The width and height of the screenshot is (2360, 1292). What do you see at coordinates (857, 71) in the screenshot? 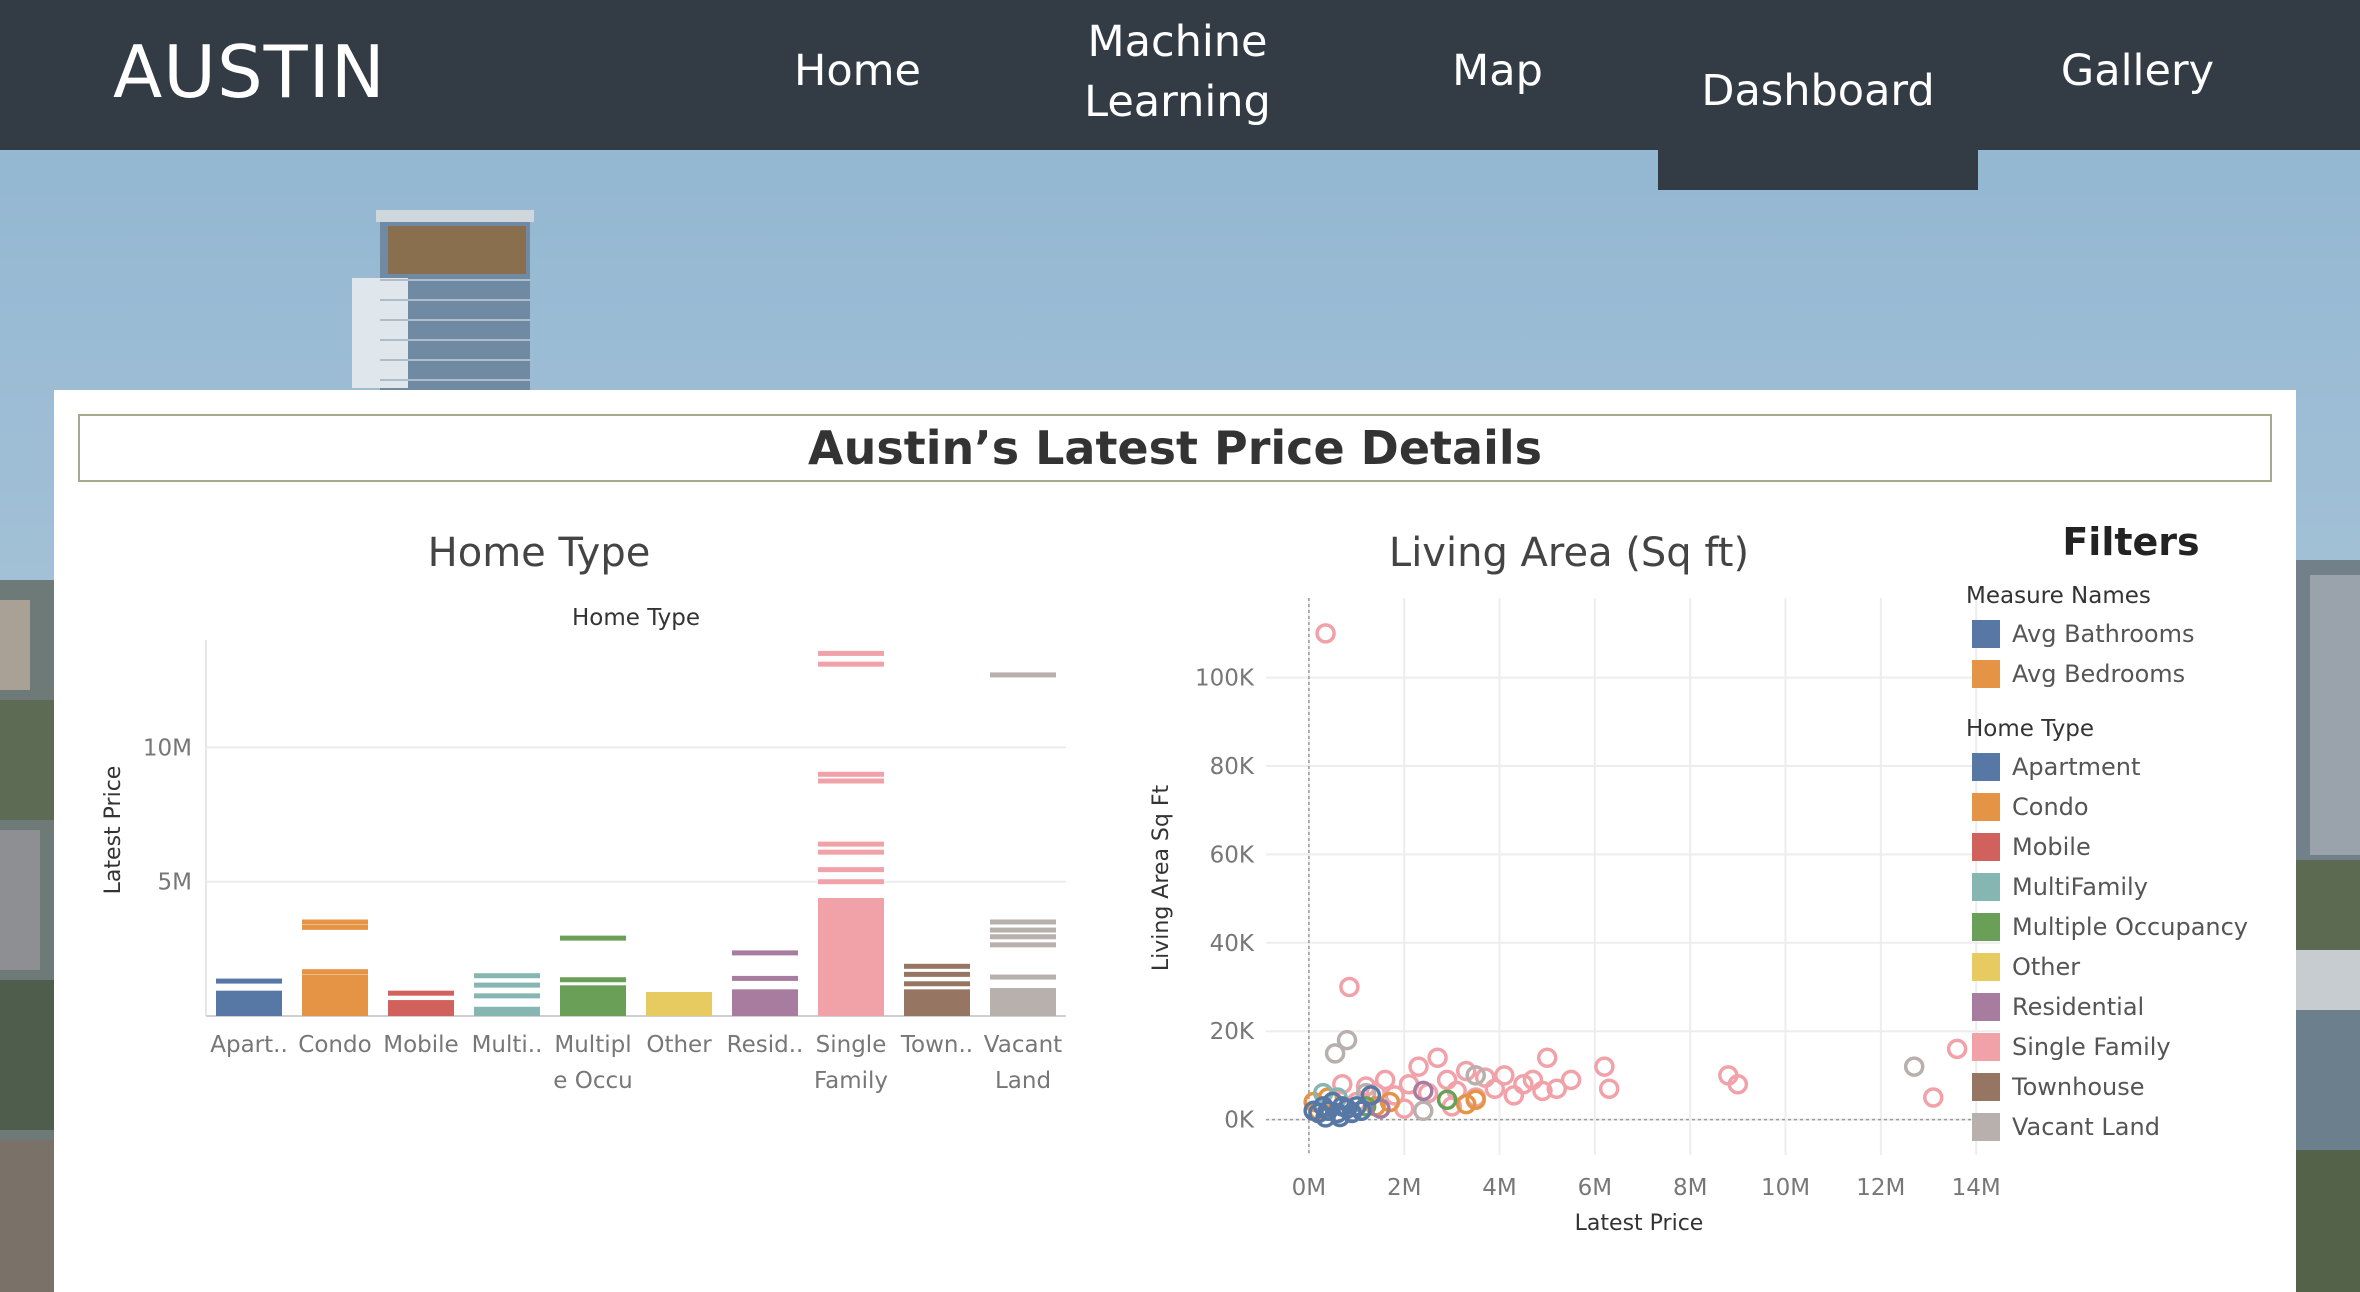
I see `nav-home: Home` at bounding box center [857, 71].